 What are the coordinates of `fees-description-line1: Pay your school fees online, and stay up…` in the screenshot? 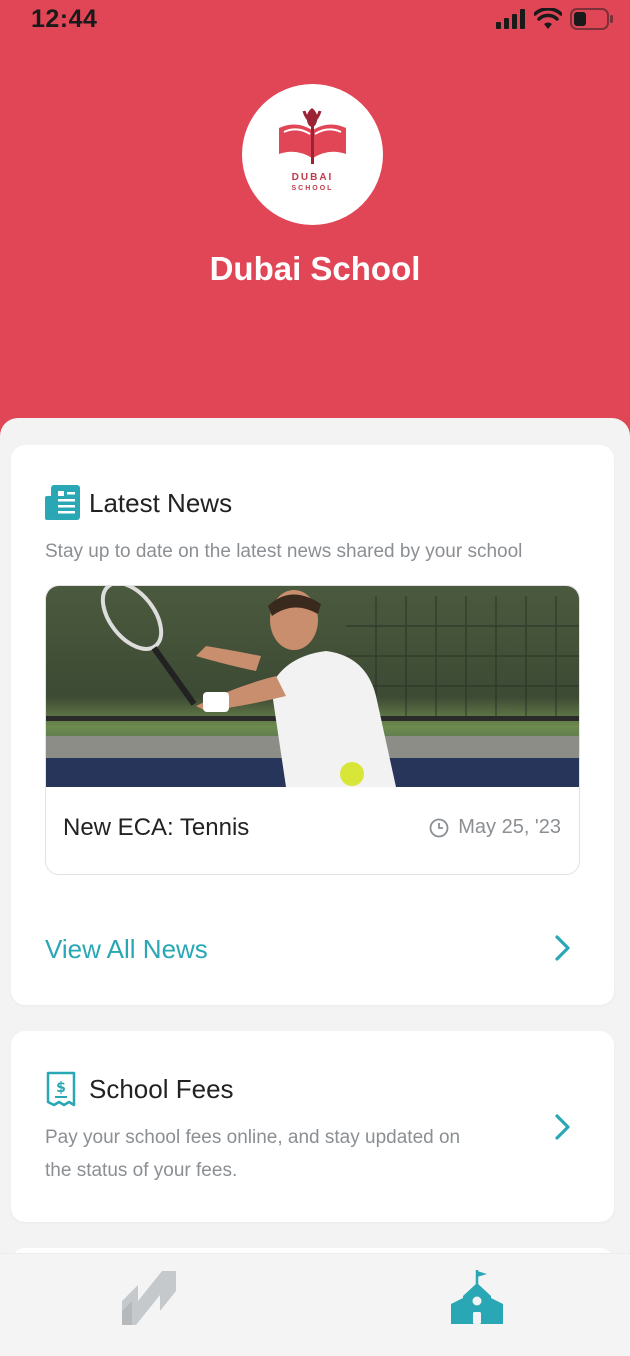 It's located at (253, 1137).